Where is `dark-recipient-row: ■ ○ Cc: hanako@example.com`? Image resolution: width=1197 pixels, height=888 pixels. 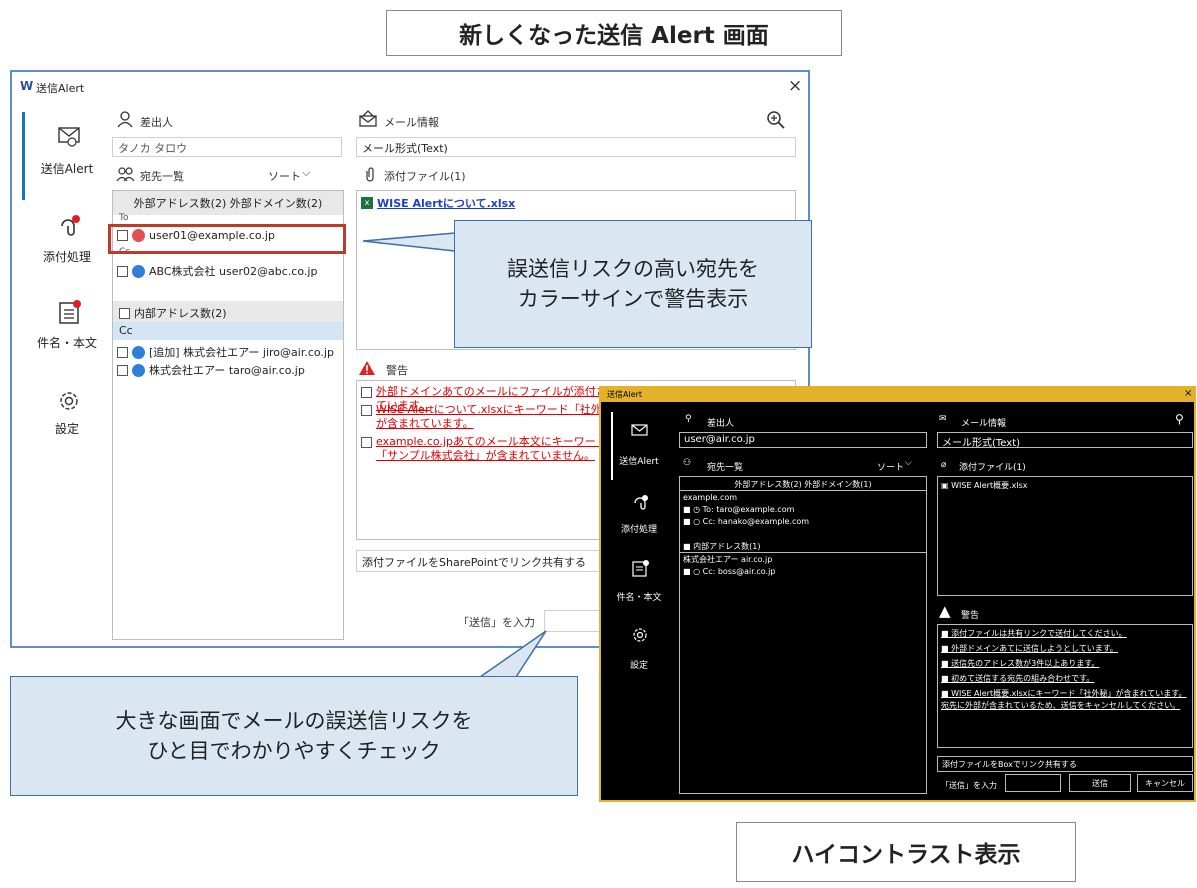
dark-recipient-row: ■ ○ Cc: hanako@example.com is located at coordinates (746, 521).